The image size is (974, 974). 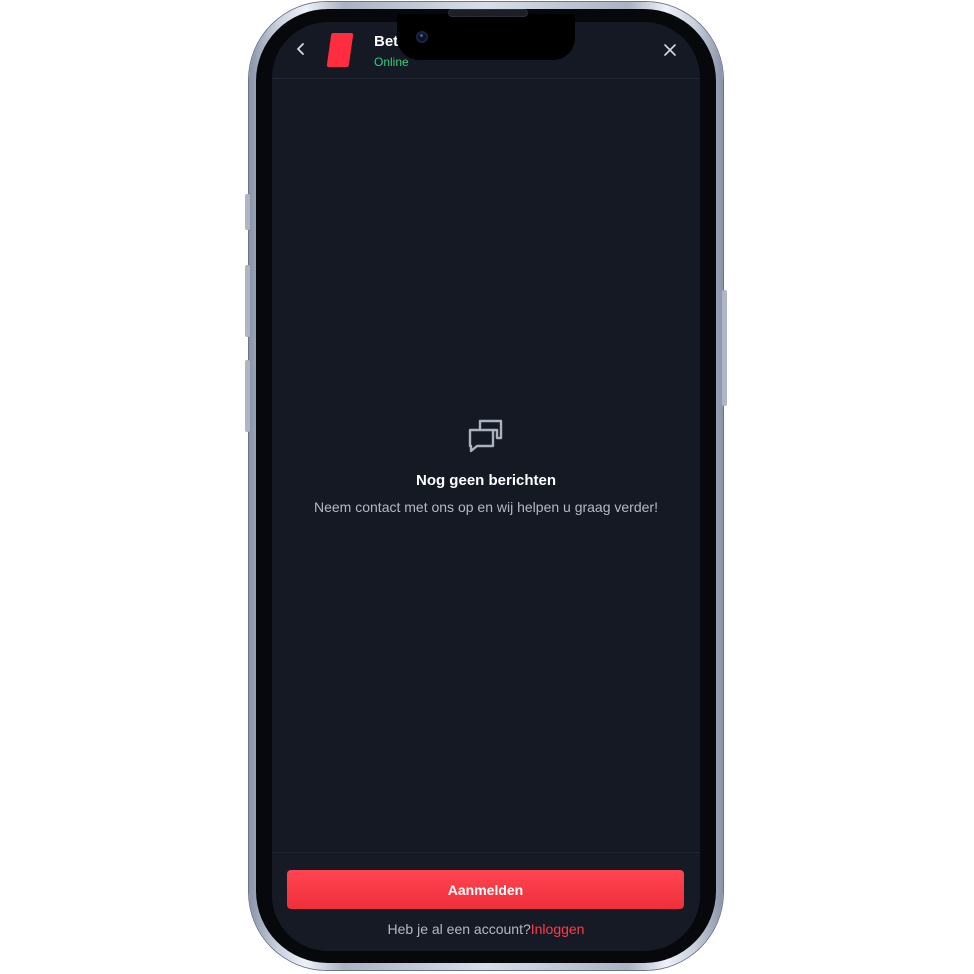 What do you see at coordinates (486, 480) in the screenshot?
I see `empty-state-title: Nog geen berichten` at bounding box center [486, 480].